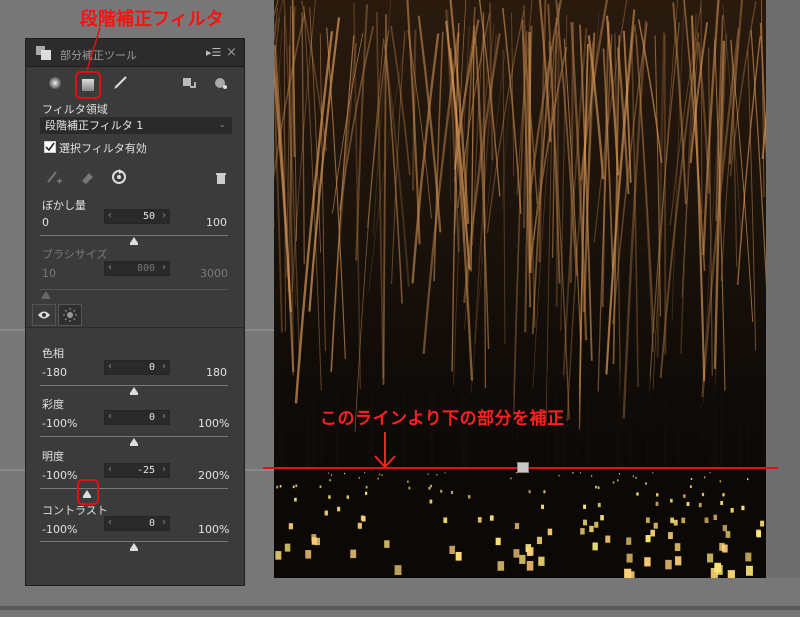 Image resolution: width=800 pixels, height=617 pixels. I want to click on brightness-stepper: ‹ -25 ›, so click(137, 470).